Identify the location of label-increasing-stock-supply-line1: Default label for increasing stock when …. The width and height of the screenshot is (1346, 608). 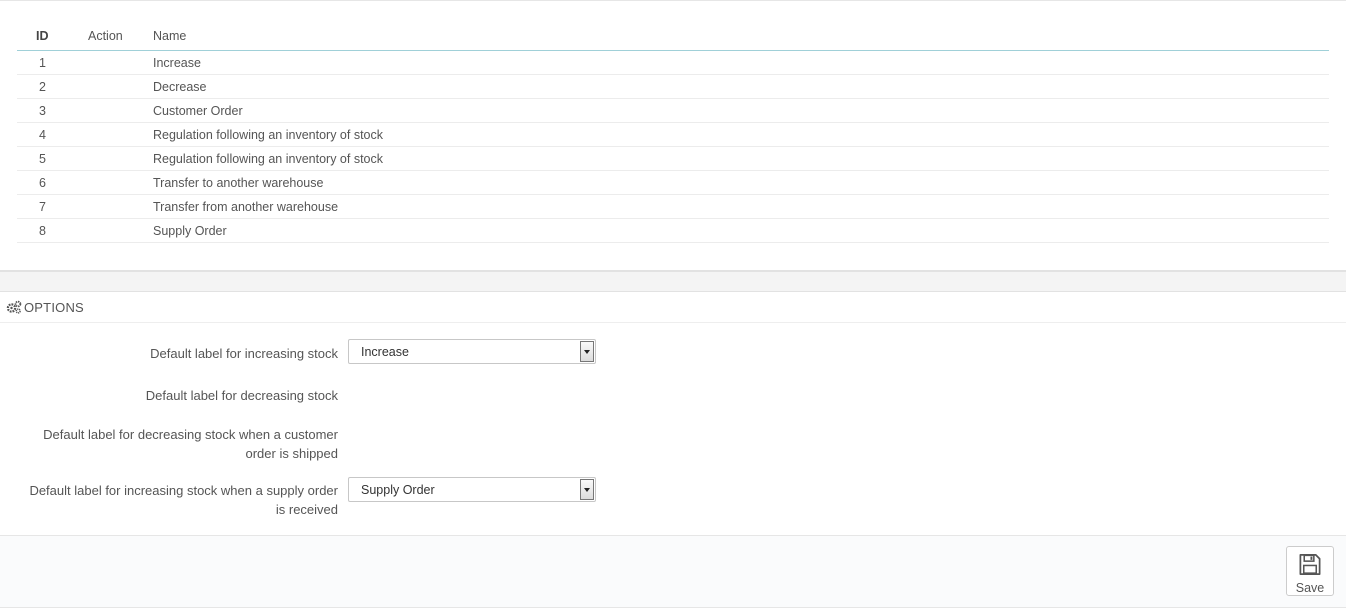
(183, 490).